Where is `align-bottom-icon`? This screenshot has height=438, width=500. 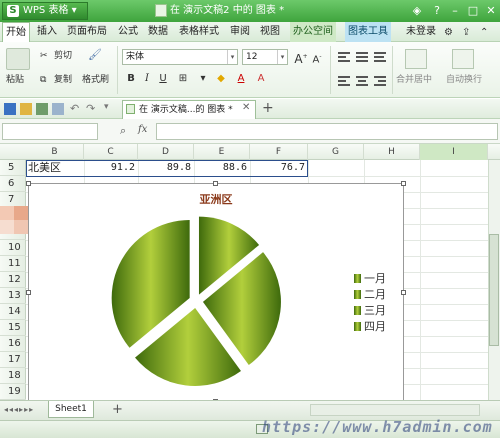 align-bottom-icon is located at coordinates (380, 57).